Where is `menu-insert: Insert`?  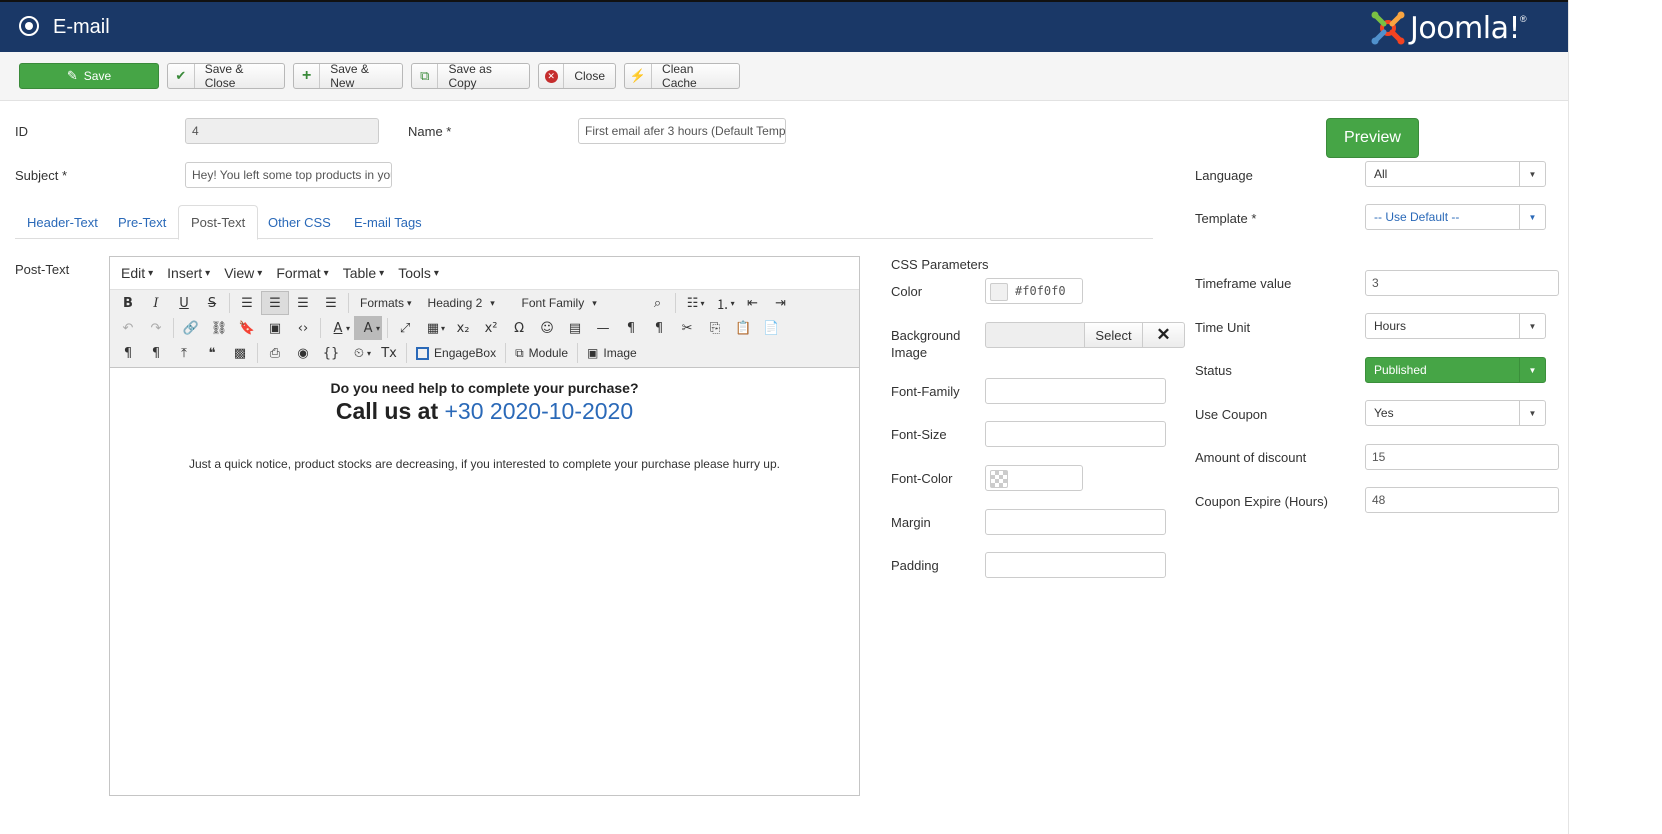
menu-insert: Insert is located at coordinates (188, 273).